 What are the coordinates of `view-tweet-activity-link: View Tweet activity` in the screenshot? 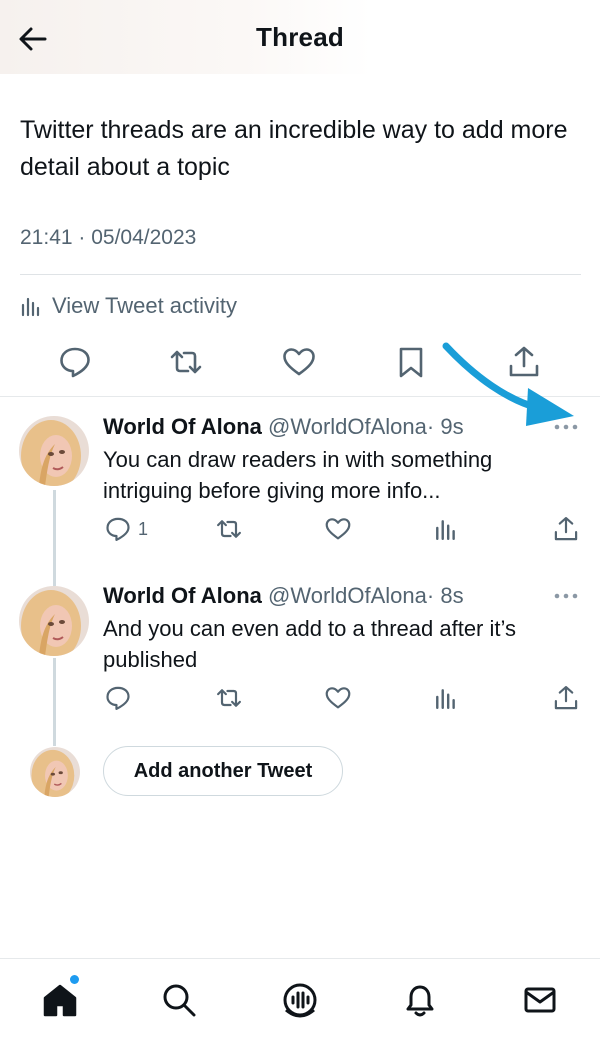 It's located at (128, 306).